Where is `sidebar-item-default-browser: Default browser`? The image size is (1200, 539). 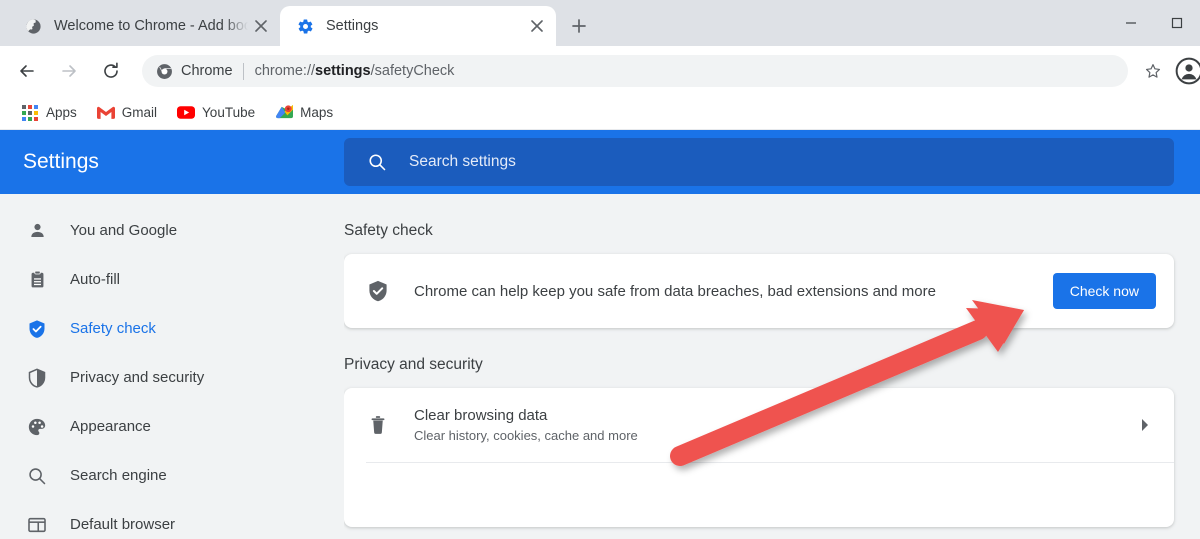
sidebar-item-default-browser: Default browser is located at coordinates (172, 519).